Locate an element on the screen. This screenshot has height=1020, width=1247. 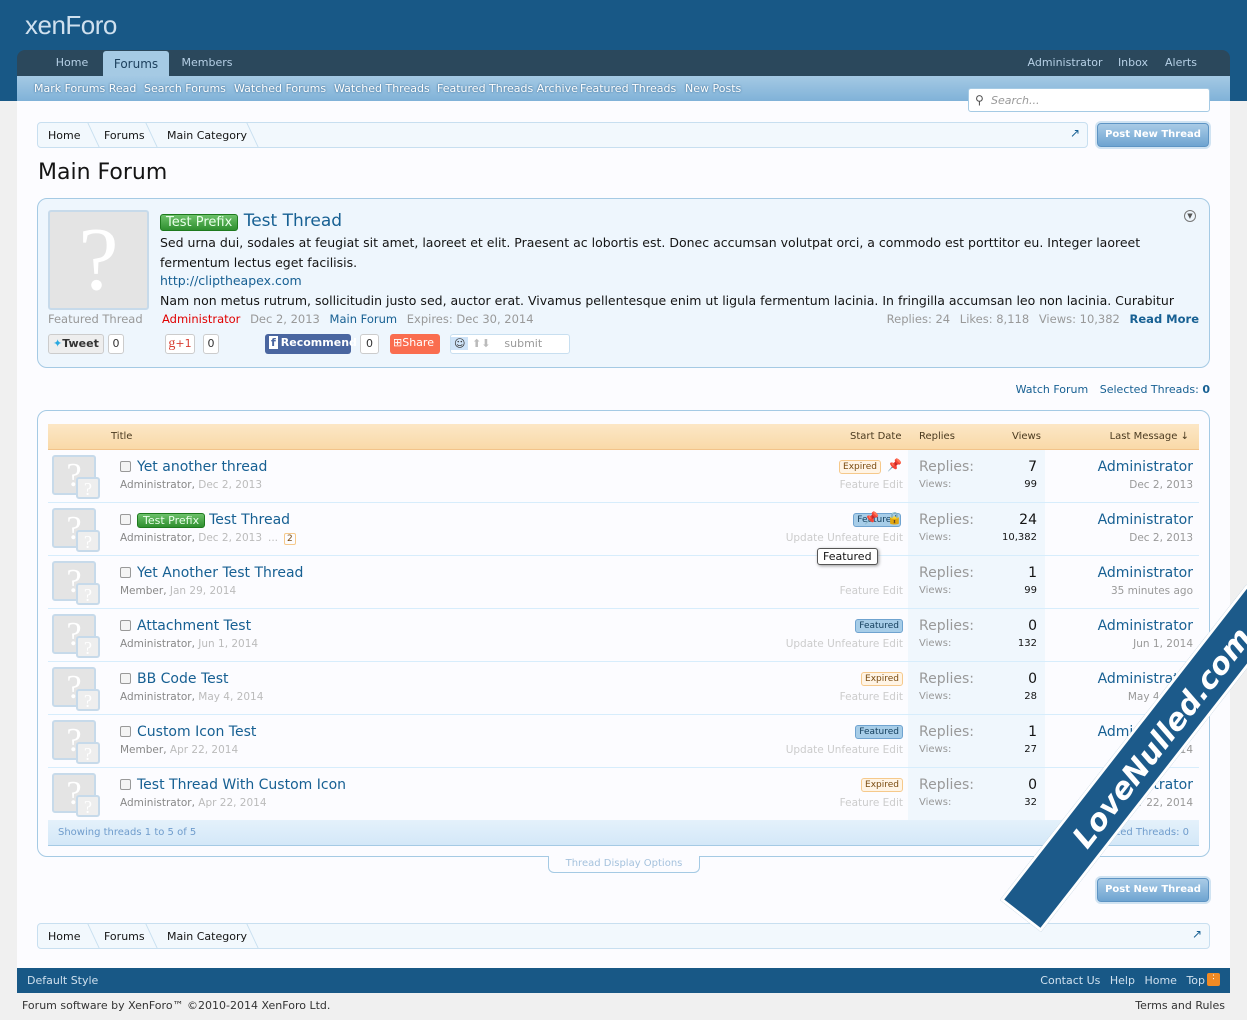
tab-forums: Forums is located at coordinates (136, 63).